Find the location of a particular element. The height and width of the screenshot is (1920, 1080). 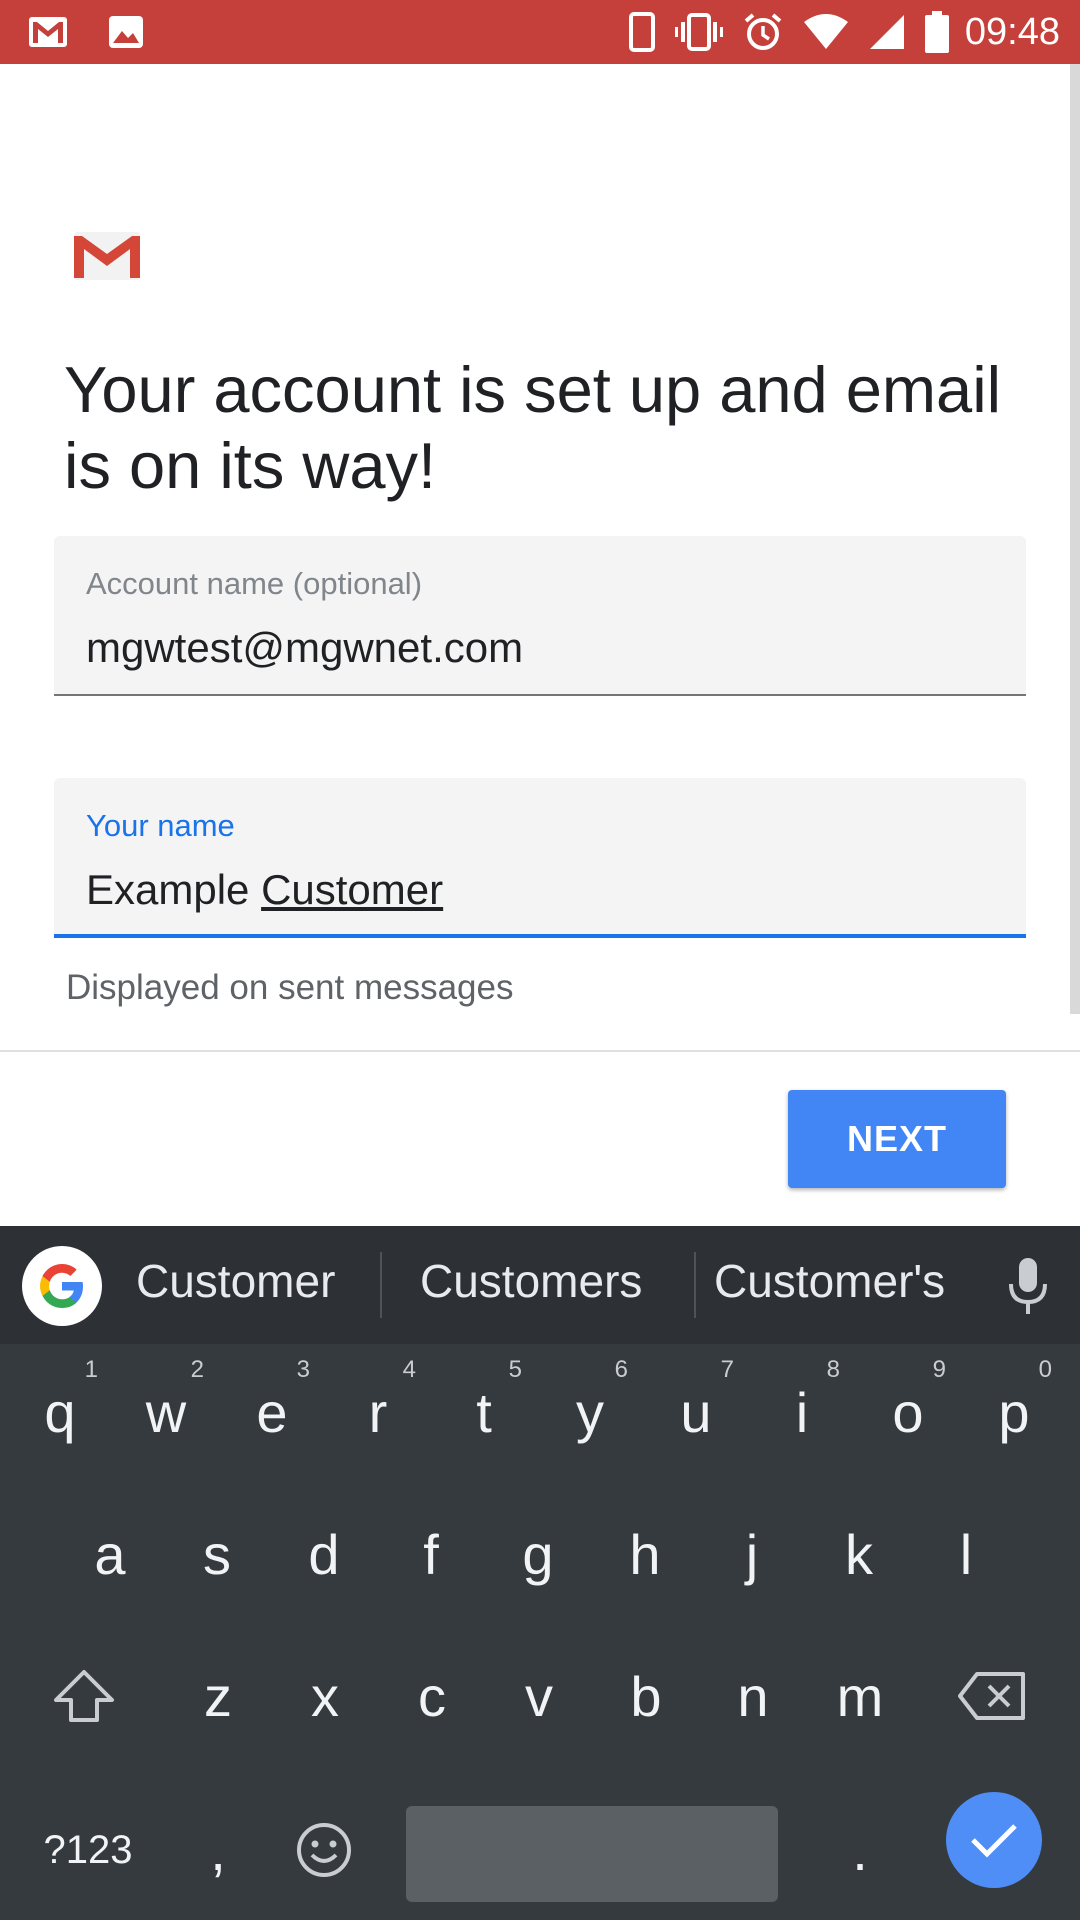

gmail-notification-icon is located at coordinates (48, 32).